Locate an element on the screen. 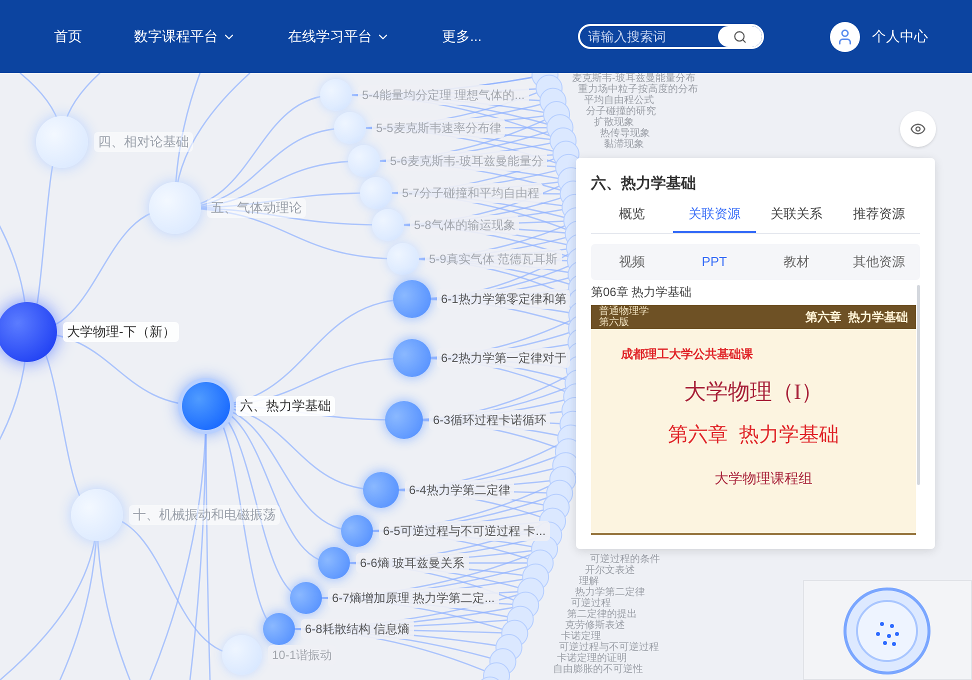  search-input: 请输入搜索词 is located at coordinates (649, 36).